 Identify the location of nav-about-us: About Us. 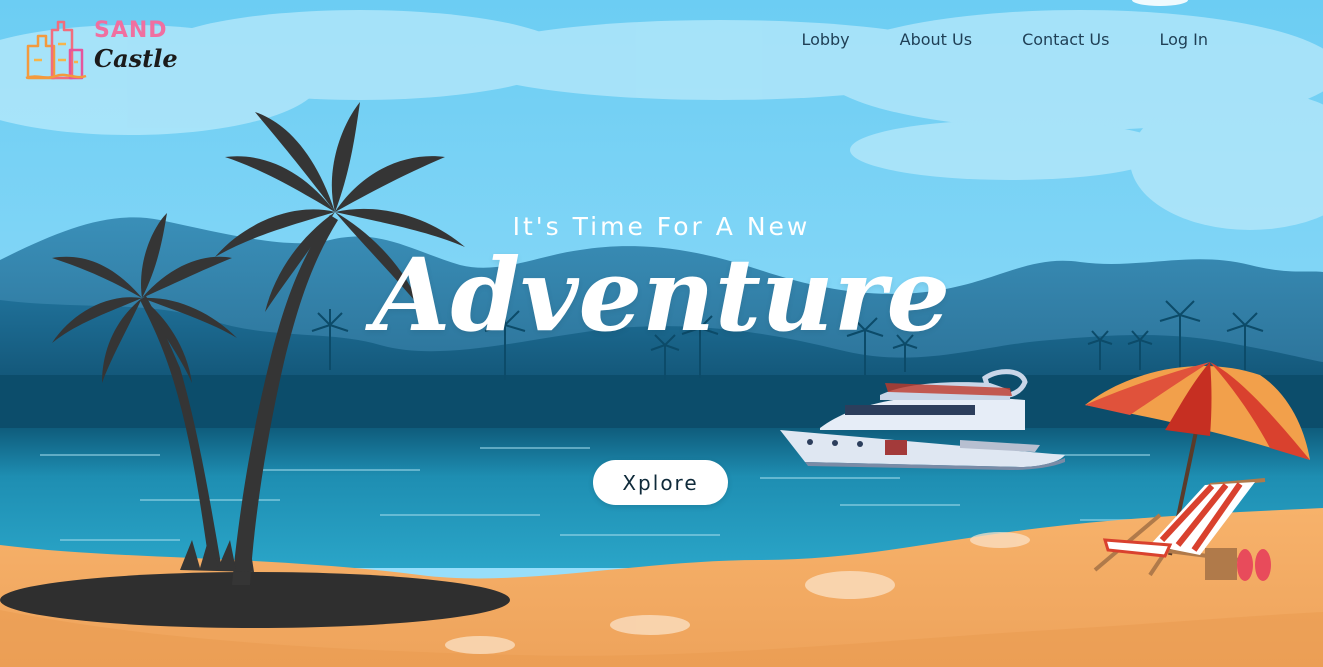
(936, 39).